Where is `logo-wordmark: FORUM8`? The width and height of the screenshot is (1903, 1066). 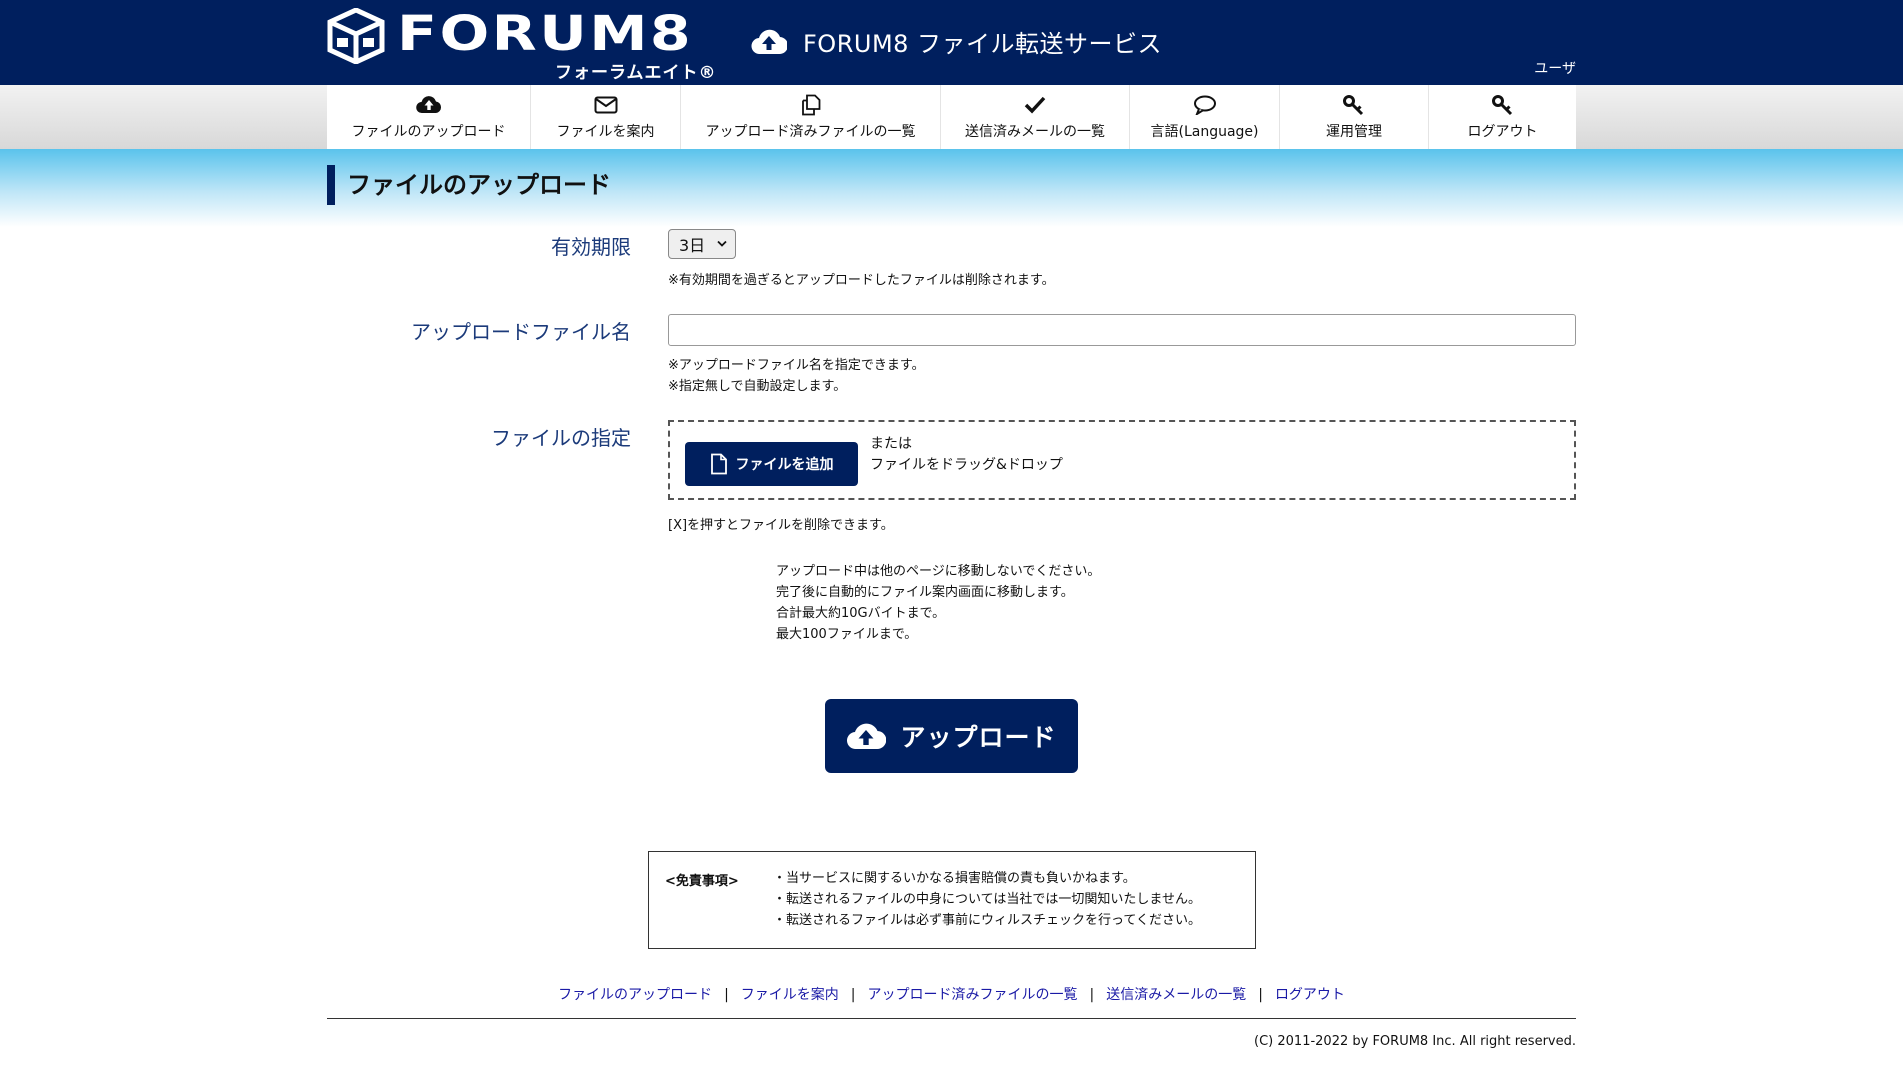 logo-wordmark: FORUM8 is located at coordinates (545, 34).